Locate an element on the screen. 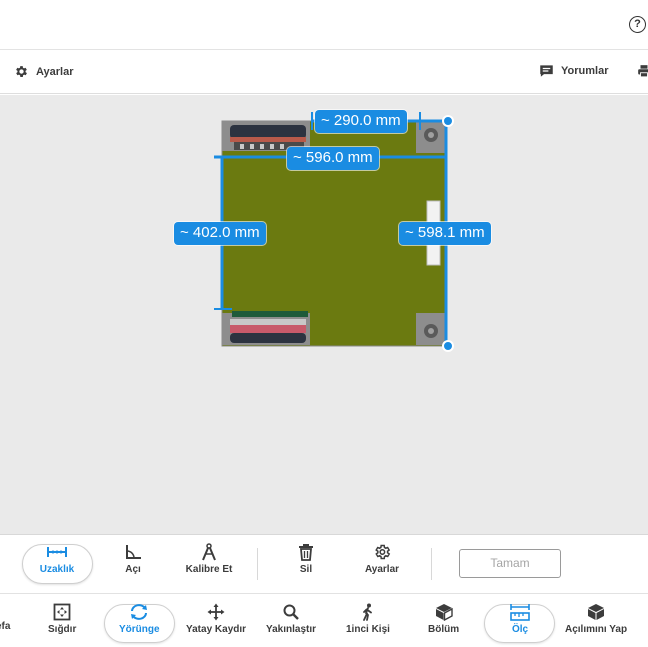 This screenshot has height=647, width=648. measure-settings-button: Ayarlar is located at coordinates (382, 565).